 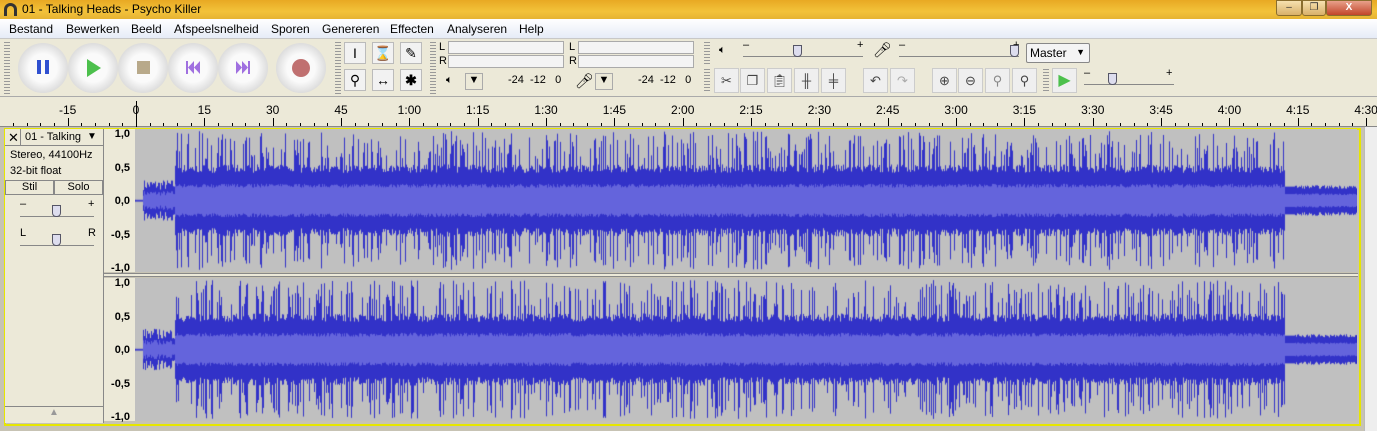 I want to click on pan-slider, so click(x=57, y=240).